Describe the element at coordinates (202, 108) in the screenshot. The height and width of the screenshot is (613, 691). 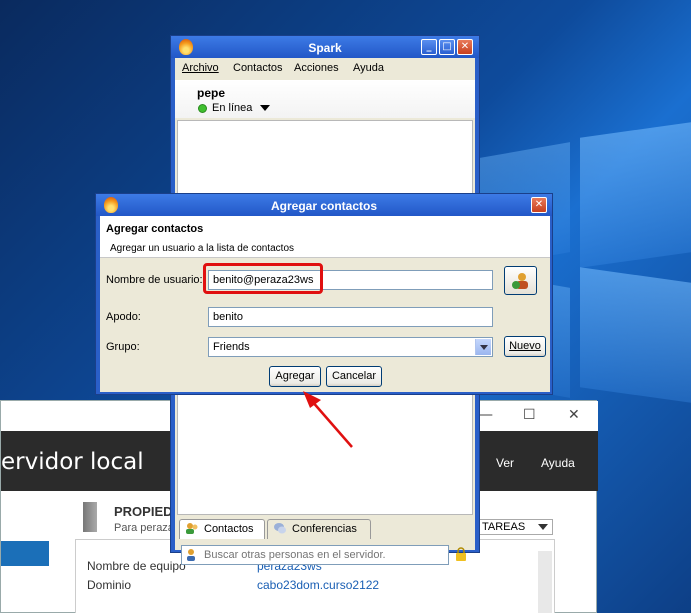
I see `online-status-icon` at that location.